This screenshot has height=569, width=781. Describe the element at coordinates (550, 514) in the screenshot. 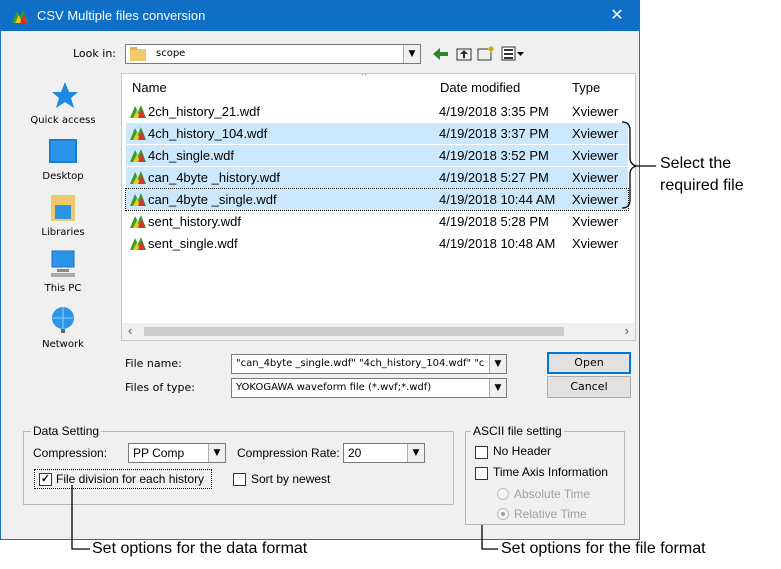

I see `relative-time-label: Relative Time` at that location.